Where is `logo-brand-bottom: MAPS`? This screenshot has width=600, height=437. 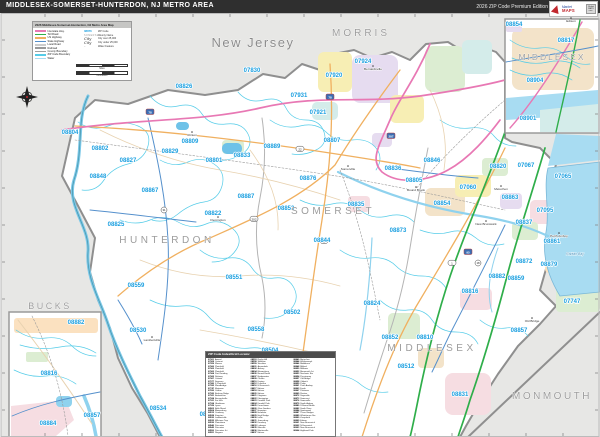
logo-brand-bottom: MAPS is located at coordinates (568, 10).